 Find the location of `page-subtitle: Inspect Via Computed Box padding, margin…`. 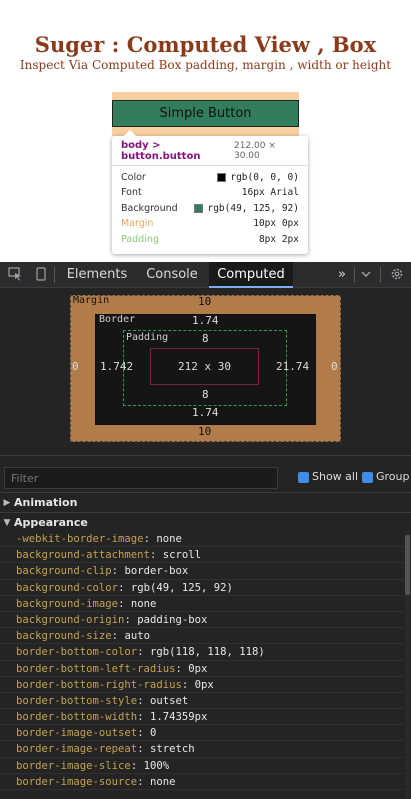

page-subtitle: Inspect Via Computed Box padding, margin… is located at coordinates (205, 65).